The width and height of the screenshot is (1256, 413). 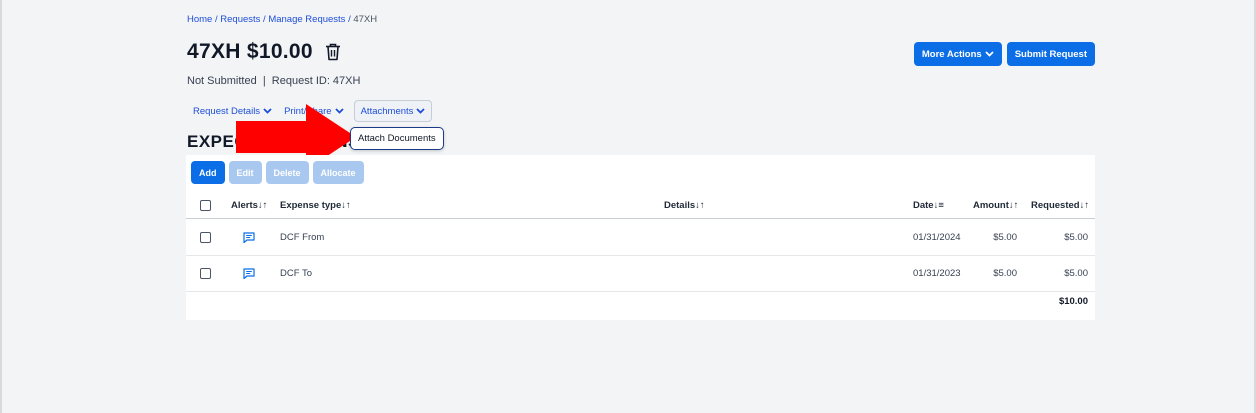 I want to click on table-row: DCF To 01/31/2023 $5.00 $5.00, so click(x=640, y=274).